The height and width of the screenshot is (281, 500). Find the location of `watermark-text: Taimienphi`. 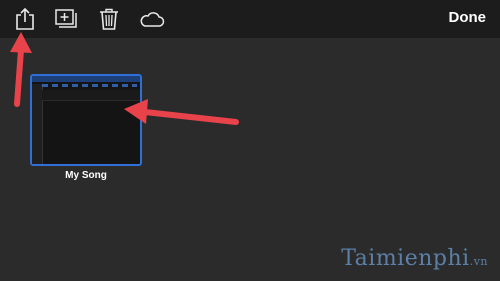

watermark-text: Taimienphi is located at coordinates (405, 258).